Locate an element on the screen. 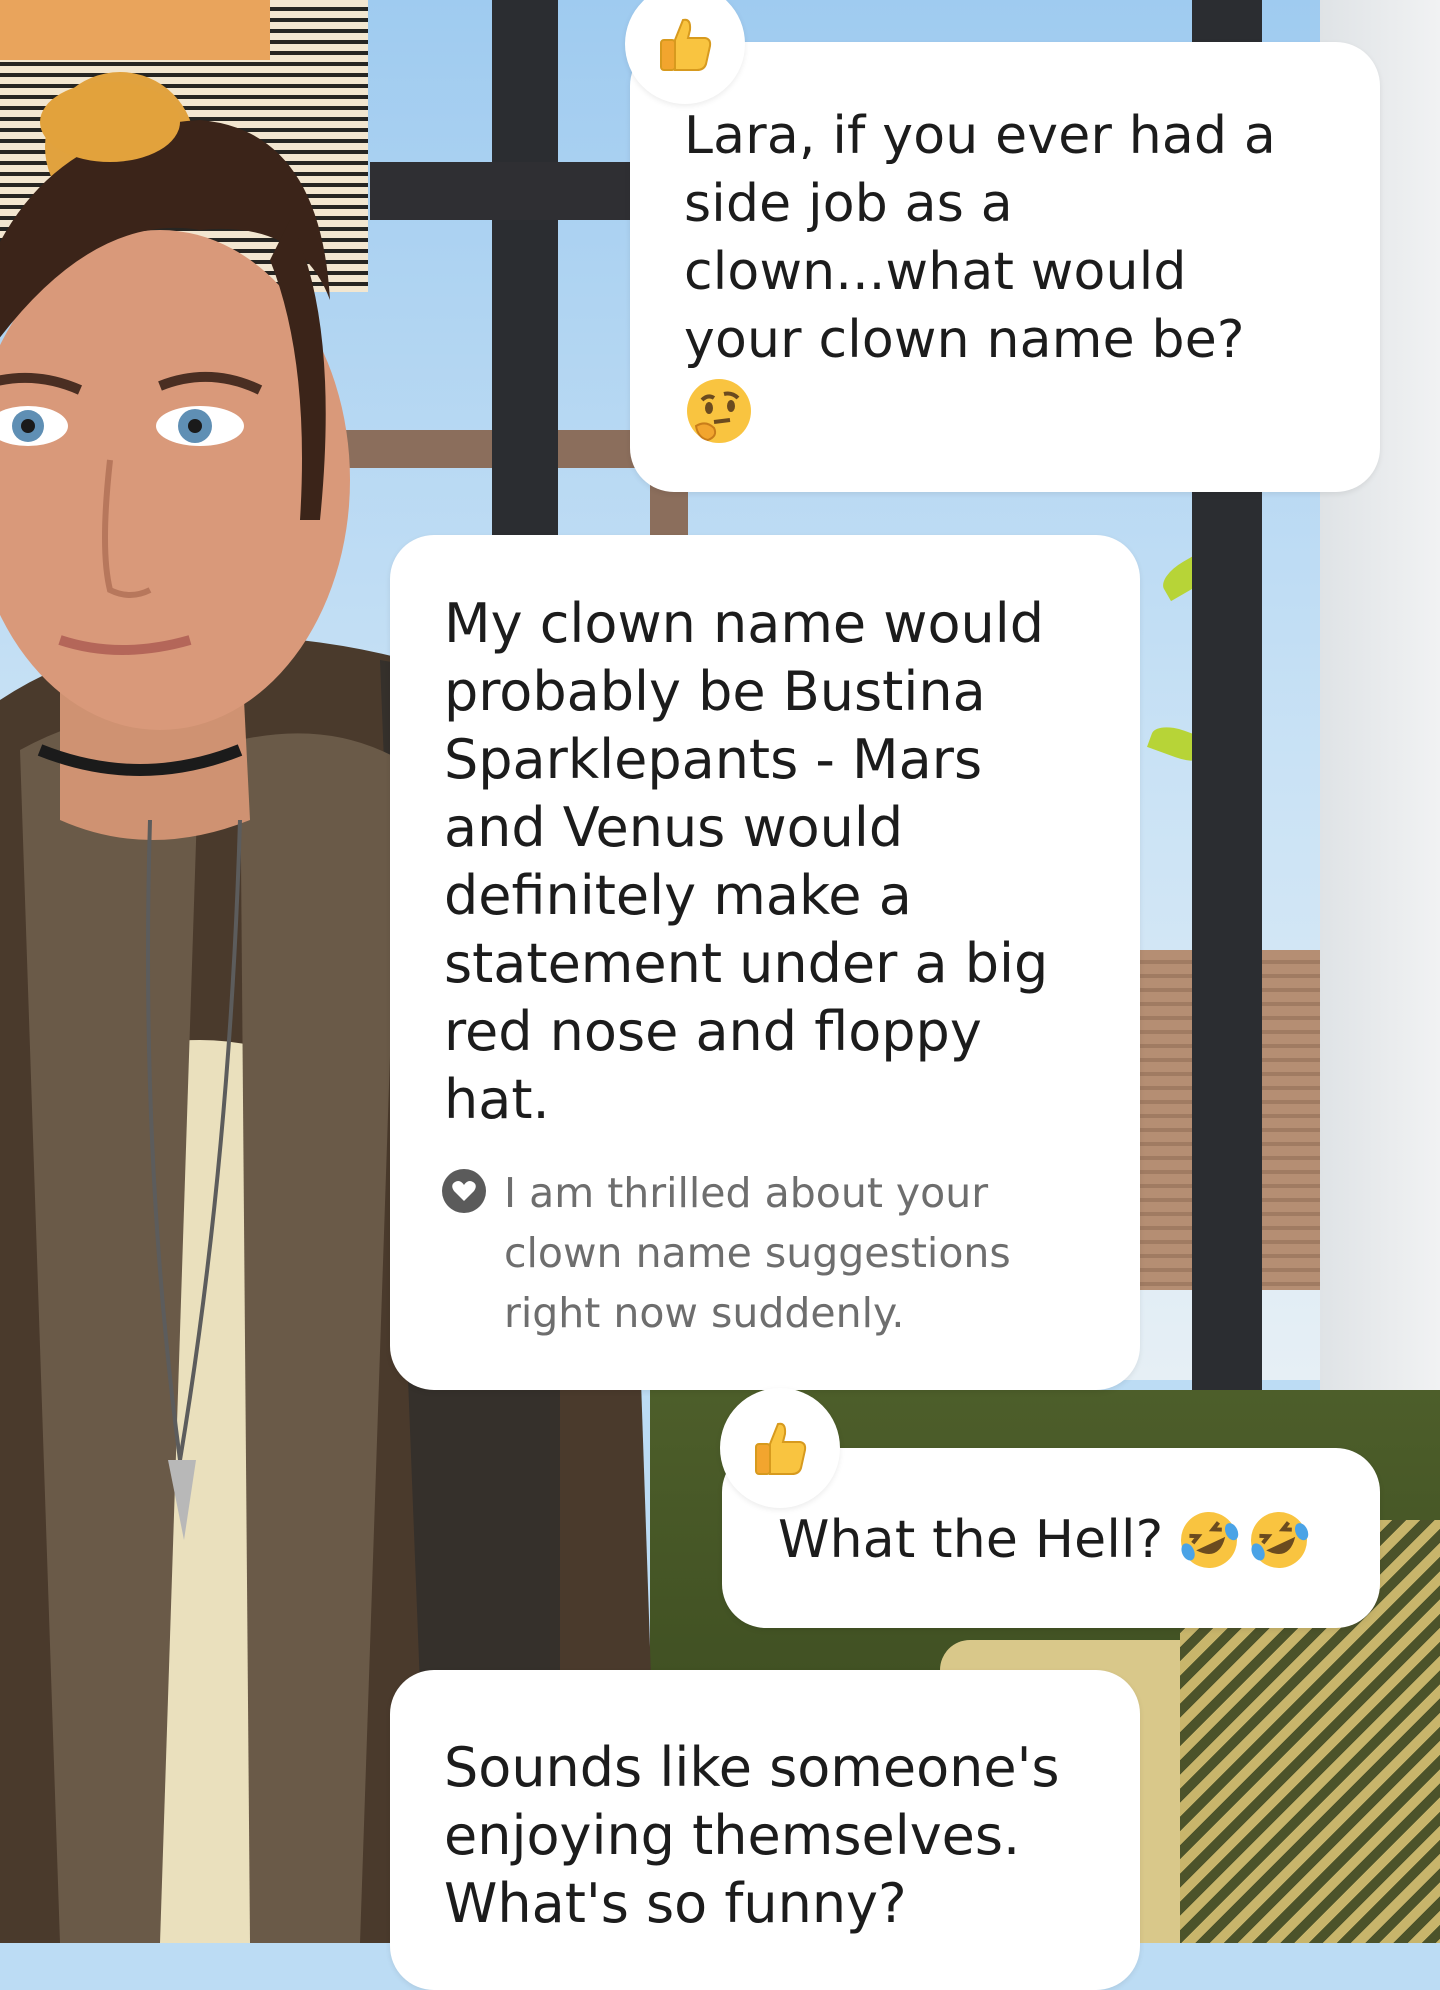 The width and height of the screenshot is (1440, 1990). message-text: What the Hell? is located at coordinates (1059, 1540).